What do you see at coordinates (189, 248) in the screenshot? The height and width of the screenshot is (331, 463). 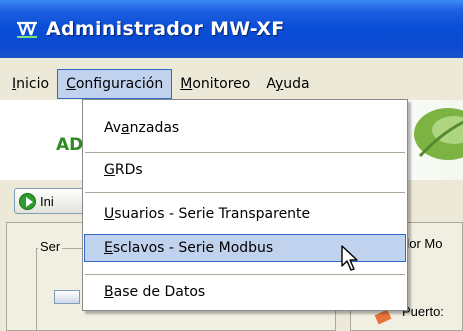 I see `menu-item-label: Esclavos - Serie Modbus` at bounding box center [189, 248].